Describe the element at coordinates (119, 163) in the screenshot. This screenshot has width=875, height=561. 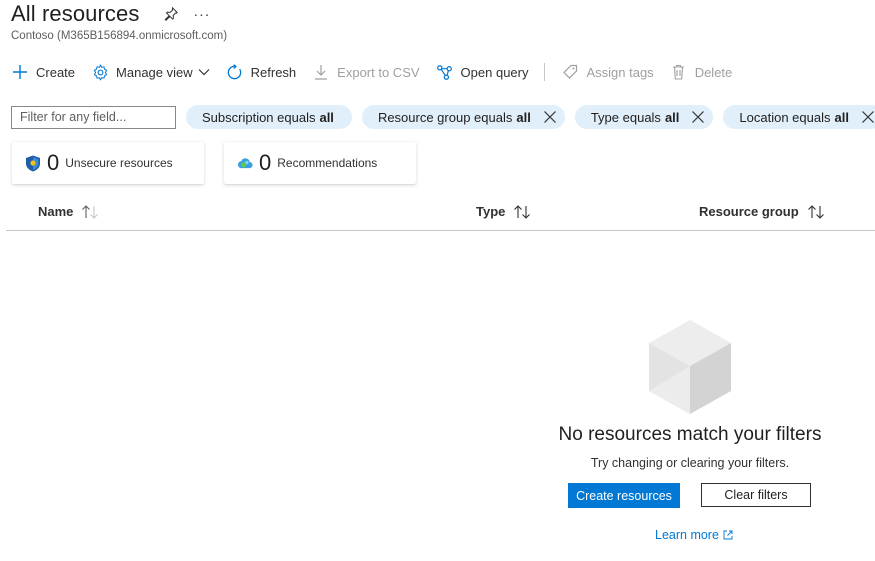
I see `unsecure-label: Unsecure resources` at that location.